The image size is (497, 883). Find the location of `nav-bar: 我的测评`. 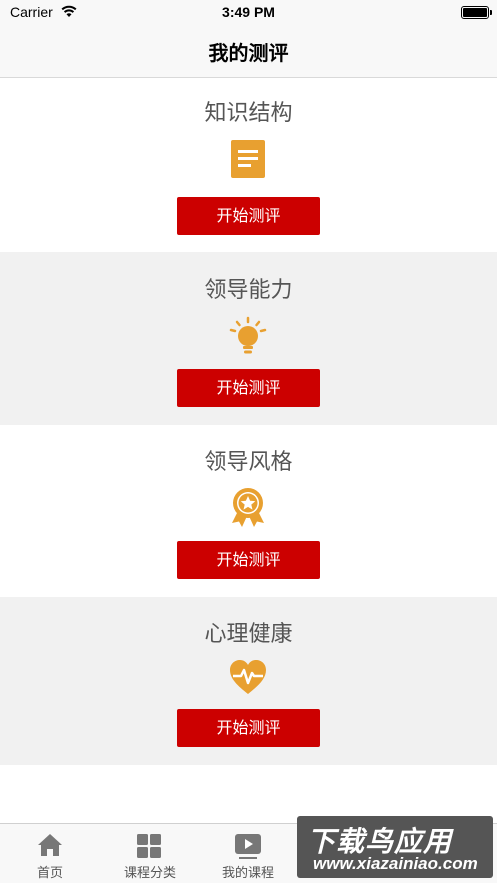

nav-bar: 我的测评 is located at coordinates (248, 52).